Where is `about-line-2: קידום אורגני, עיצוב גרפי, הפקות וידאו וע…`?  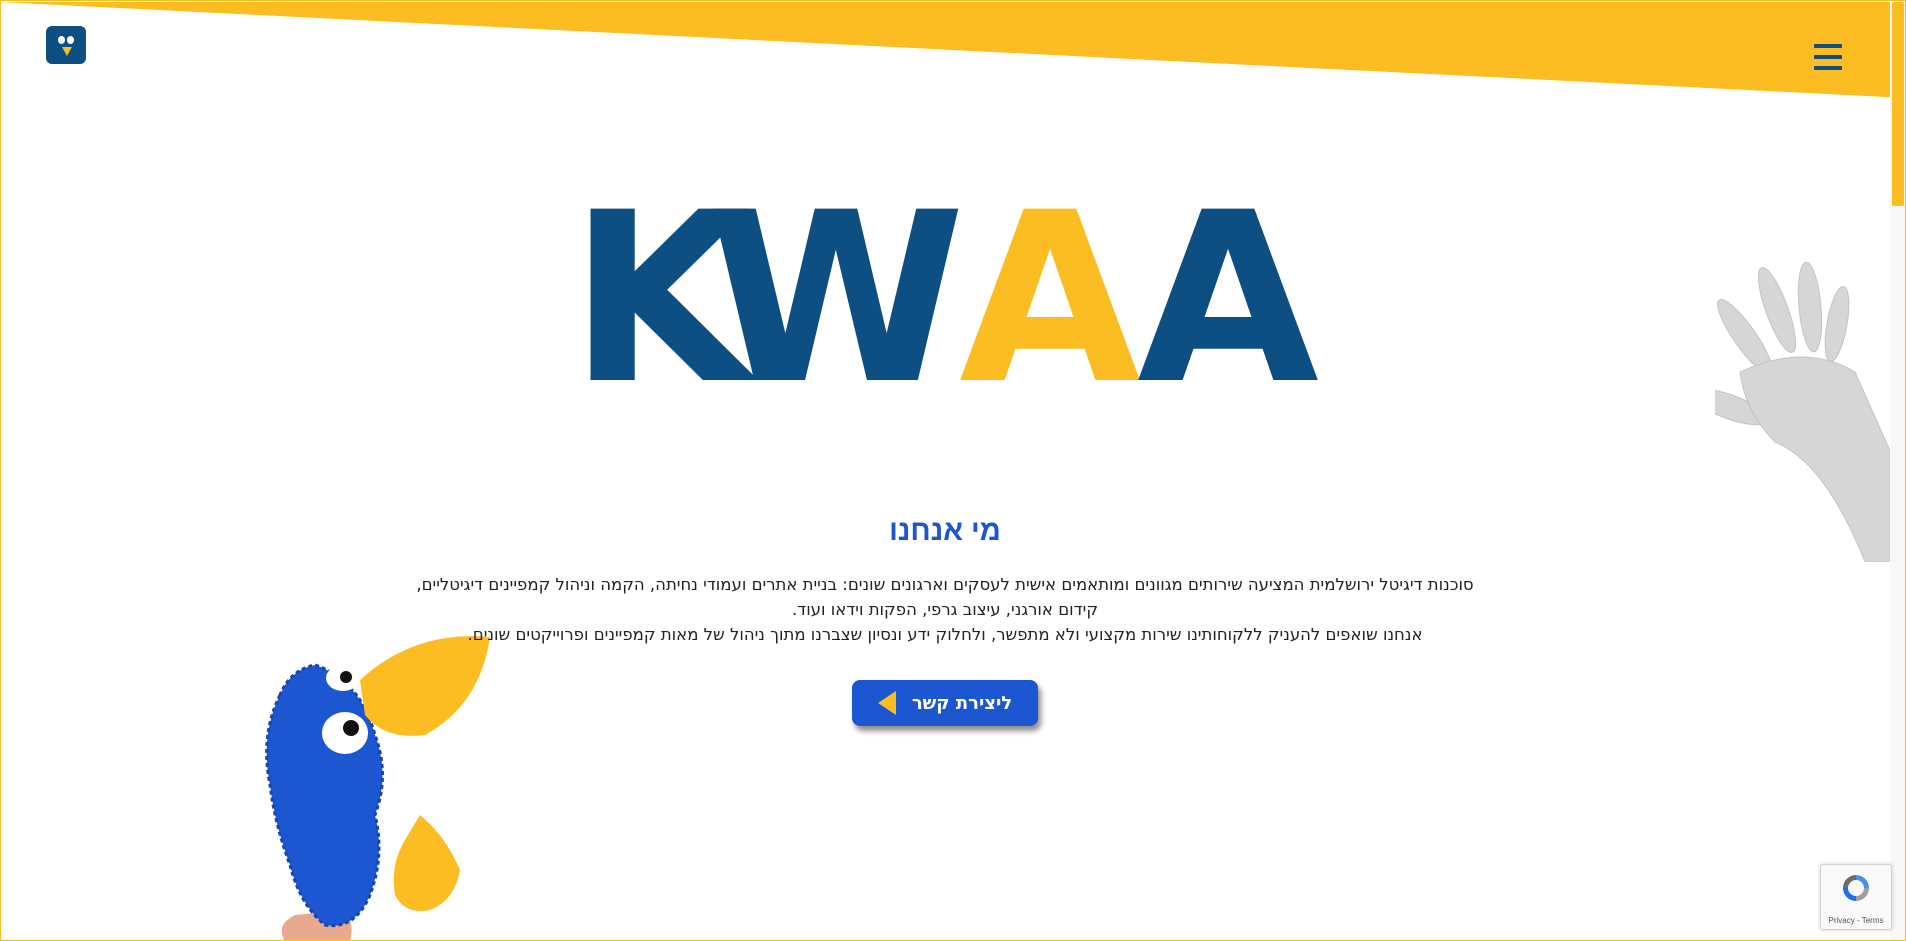
about-line-2: קידום אורגני, עיצוב גרפי, הפקות וידאו וע… is located at coordinates (945, 609).